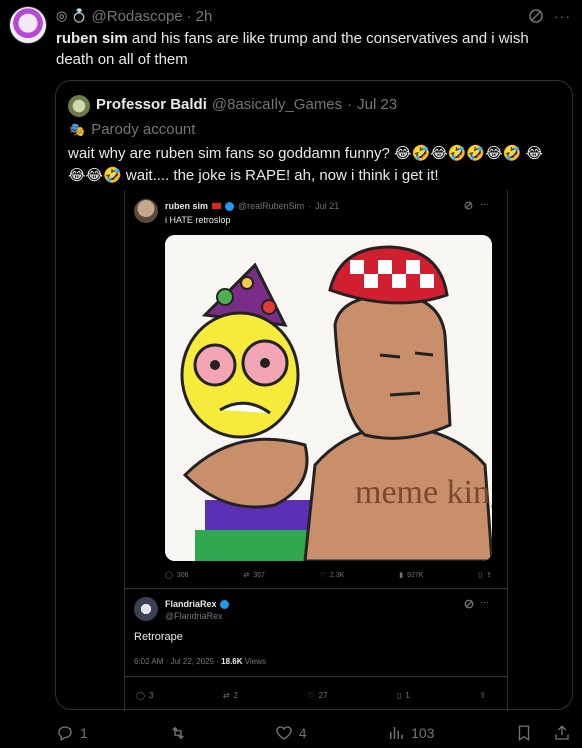 Image resolution: width=582 pixels, height=748 pixels. What do you see at coordinates (79, 15) in the screenshot?
I see `ring-icon: 💍` at bounding box center [79, 15].